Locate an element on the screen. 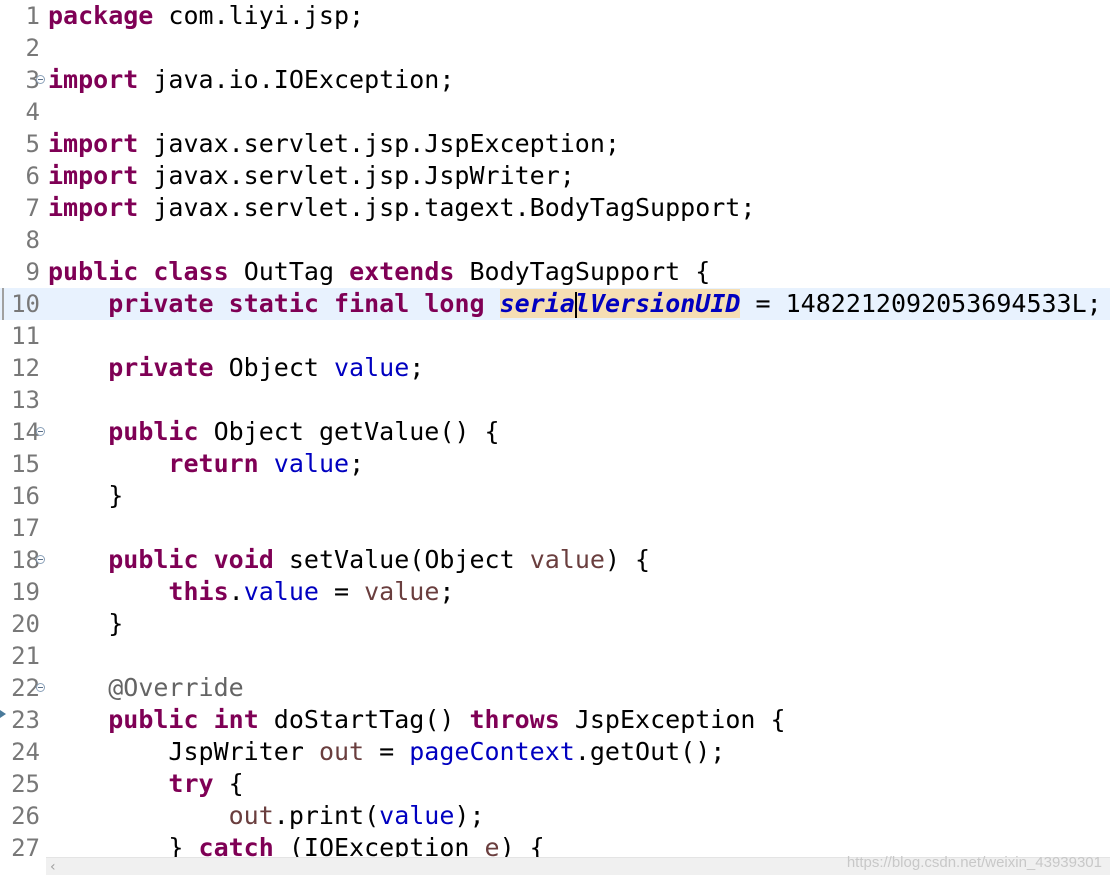 The height and width of the screenshot is (875, 1110). code-line: 26 out.print(value); is located at coordinates (555, 816).